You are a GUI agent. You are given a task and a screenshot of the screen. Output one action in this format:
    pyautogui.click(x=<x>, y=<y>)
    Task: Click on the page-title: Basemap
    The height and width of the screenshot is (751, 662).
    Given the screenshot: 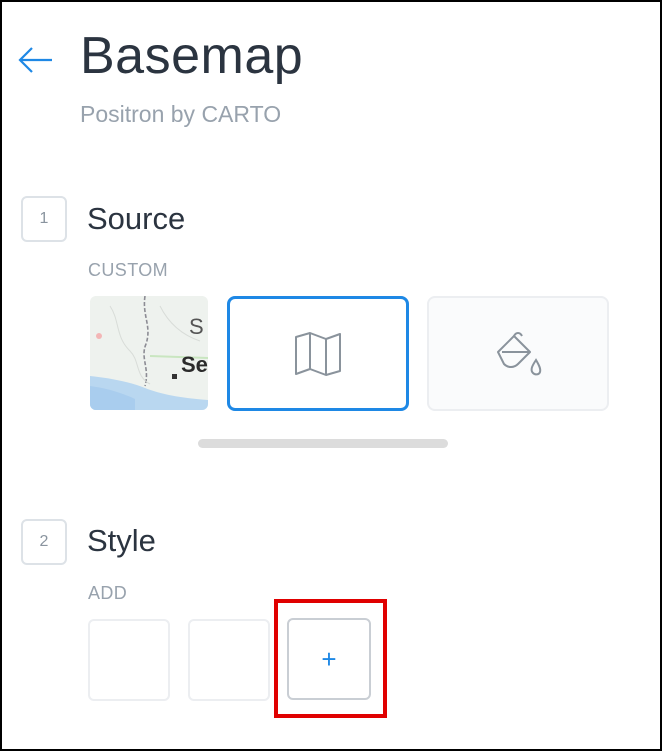 What is the action you would take?
    pyautogui.click(x=192, y=56)
    